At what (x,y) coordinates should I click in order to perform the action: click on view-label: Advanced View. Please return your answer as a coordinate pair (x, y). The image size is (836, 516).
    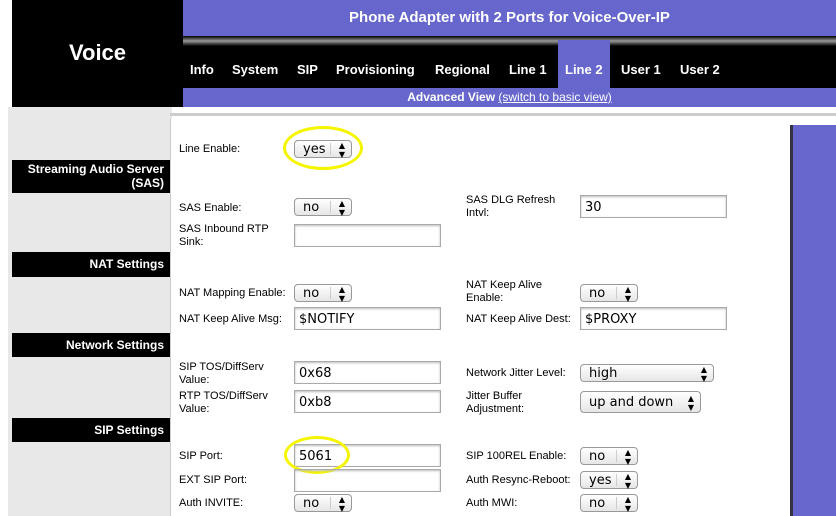
    Looking at the image, I should click on (451, 97).